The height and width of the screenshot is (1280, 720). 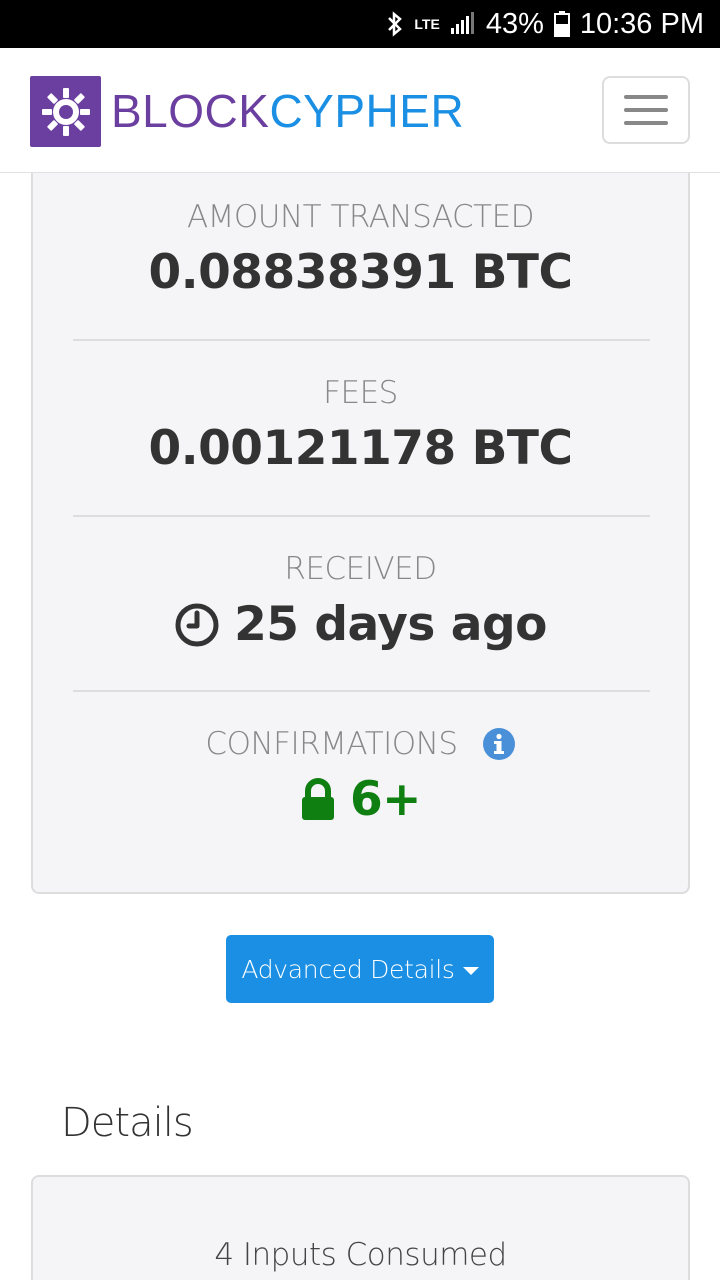 I want to click on details-card: 4 Inputs Consumed, so click(x=360, y=1227).